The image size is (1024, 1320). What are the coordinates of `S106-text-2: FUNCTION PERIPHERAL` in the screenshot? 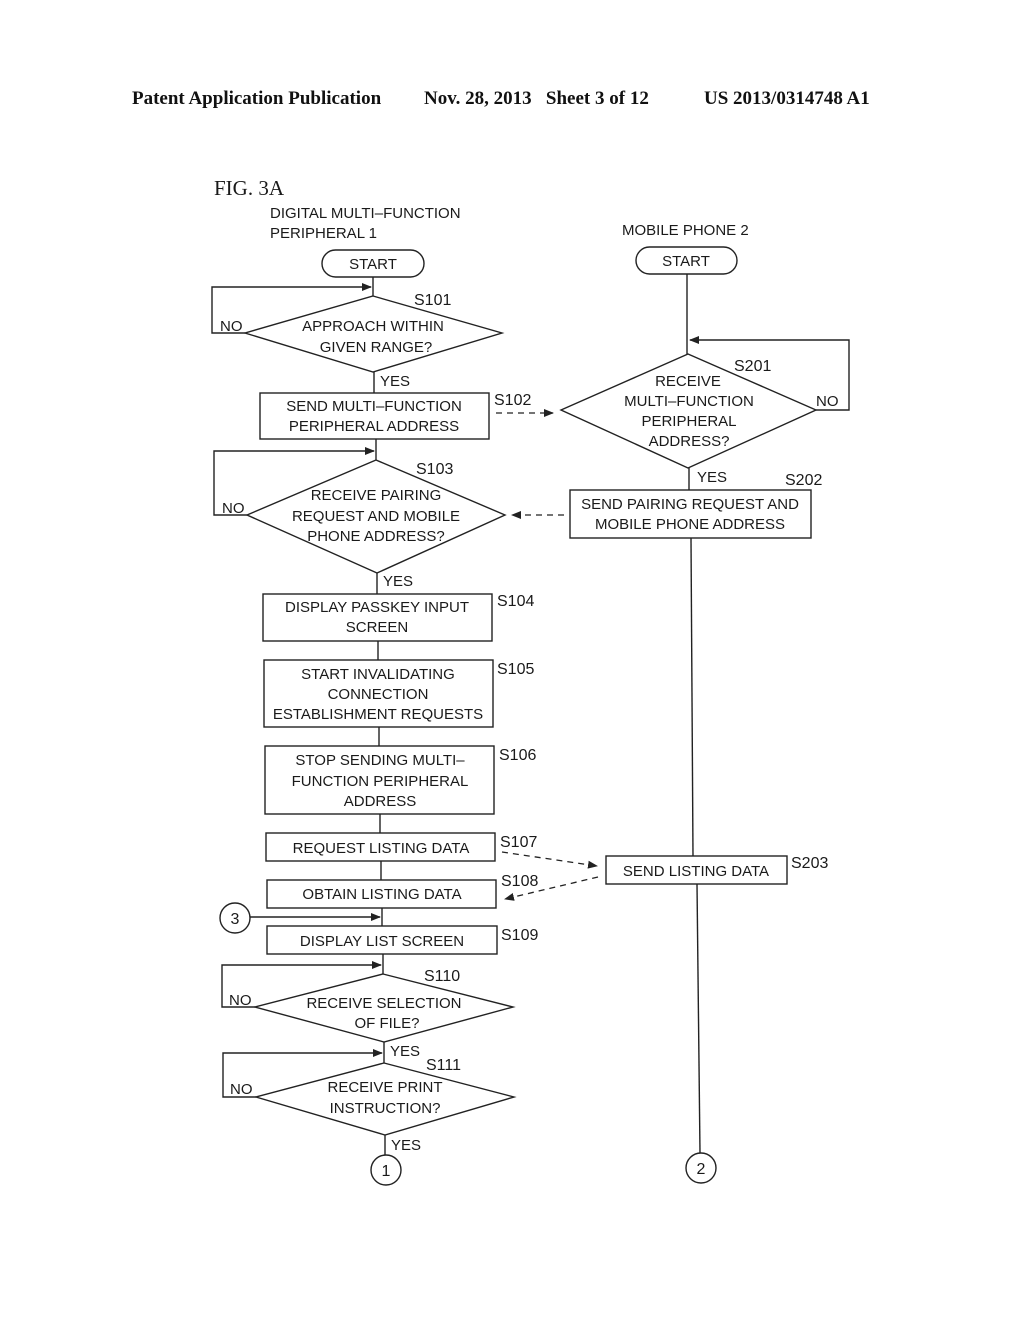 It's located at (380, 781).